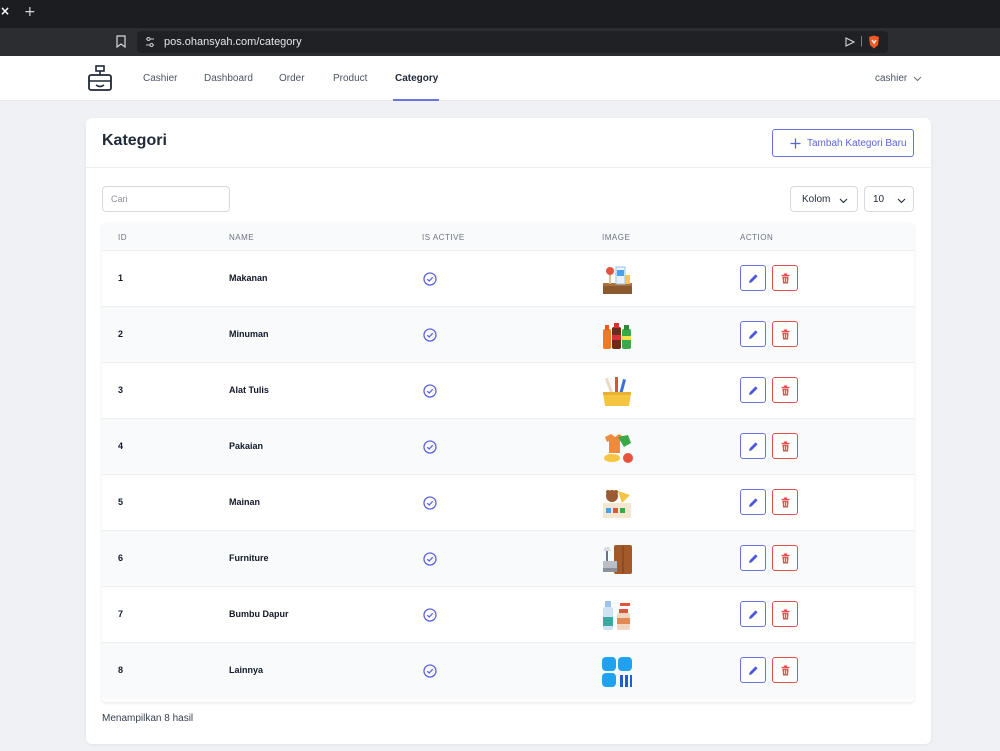  Describe the element at coordinates (443, 237) in the screenshot. I see `header-is-active: IS ACTIVE` at that location.